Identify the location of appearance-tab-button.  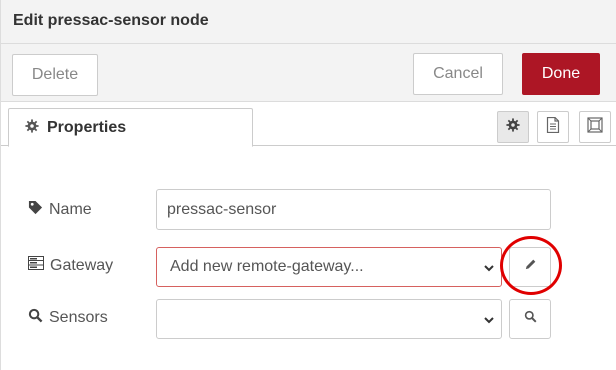
(595, 127).